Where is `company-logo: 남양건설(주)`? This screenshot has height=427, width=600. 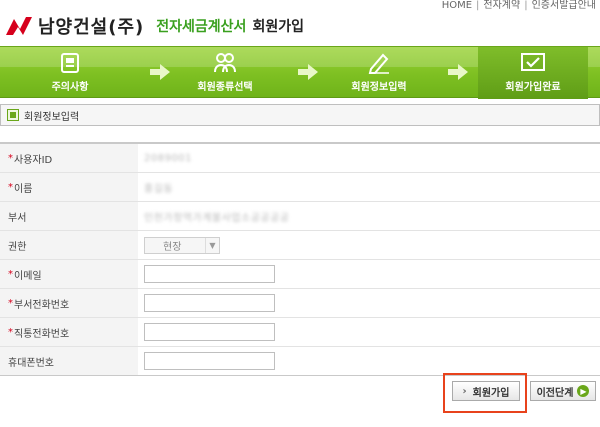
company-logo: 남양건설(주) is located at coordinates (74, 26).